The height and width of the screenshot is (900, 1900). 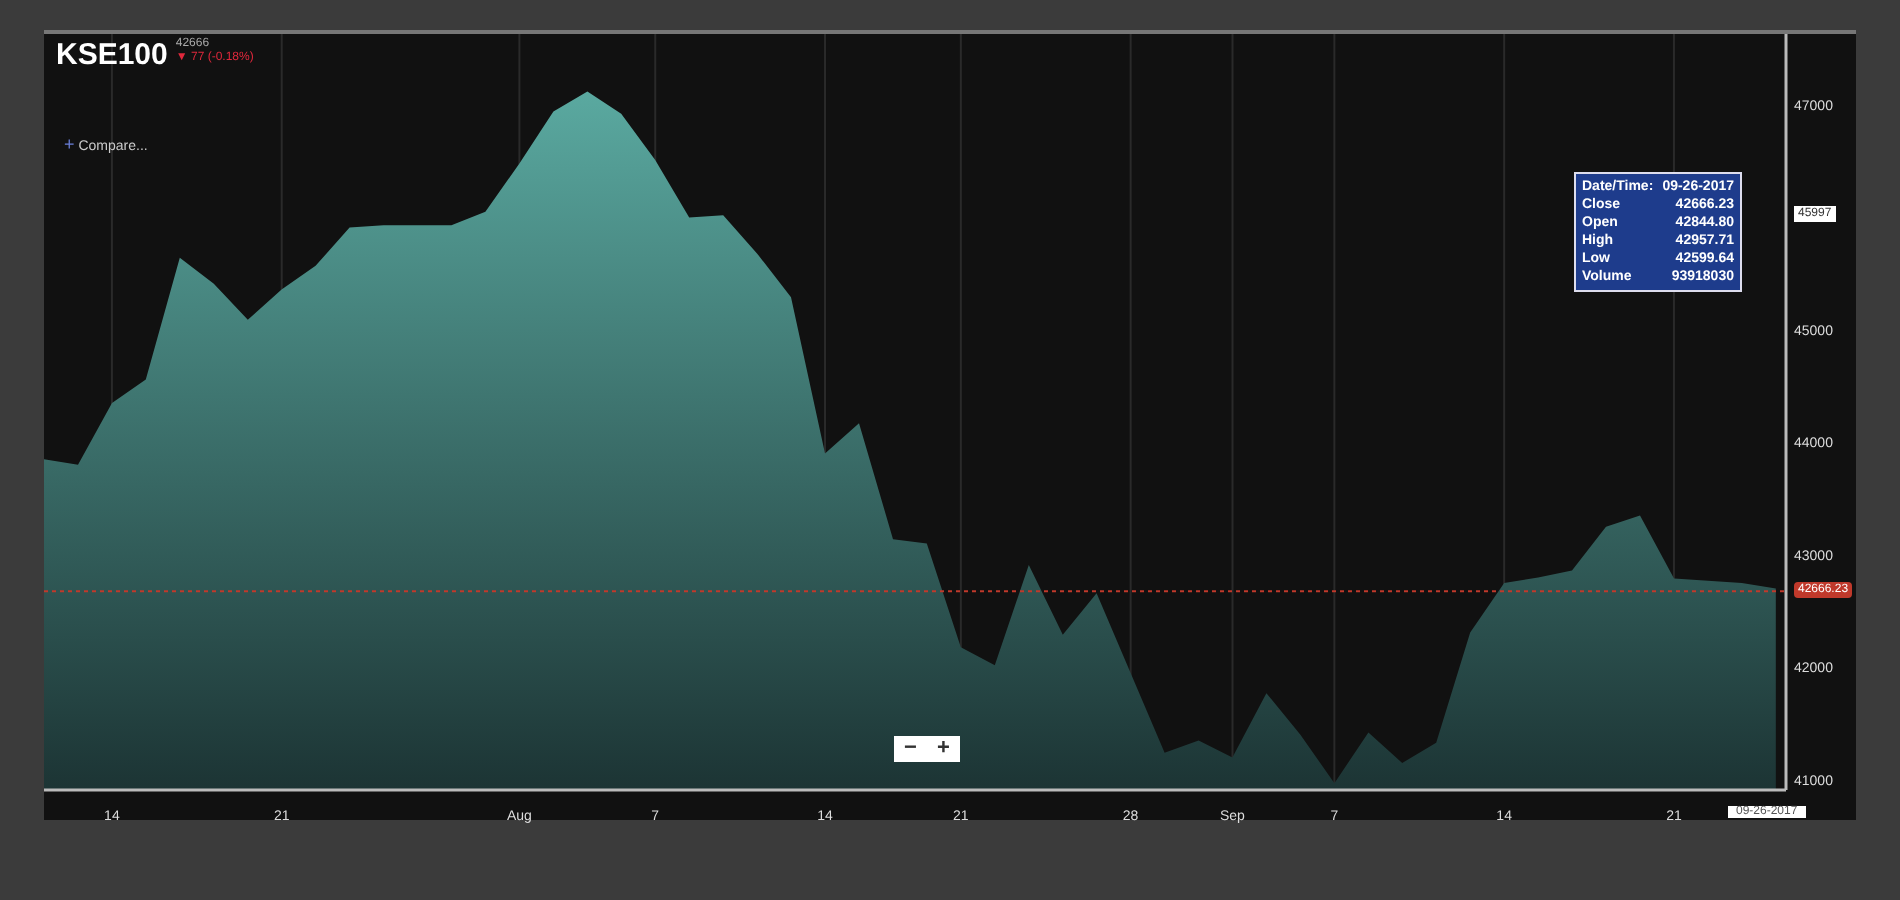 What do you see at coordinates (112, 55) in the screenshot?
I see `symbol-title: KSE100` at bounding box center [112, 55].